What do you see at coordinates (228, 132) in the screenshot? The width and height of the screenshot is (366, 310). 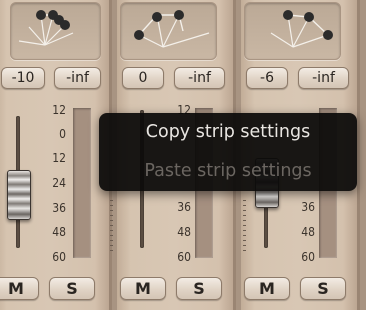 I see `copy-strip-settings-item: Copy strip settings` at bounding box center [228, 132].